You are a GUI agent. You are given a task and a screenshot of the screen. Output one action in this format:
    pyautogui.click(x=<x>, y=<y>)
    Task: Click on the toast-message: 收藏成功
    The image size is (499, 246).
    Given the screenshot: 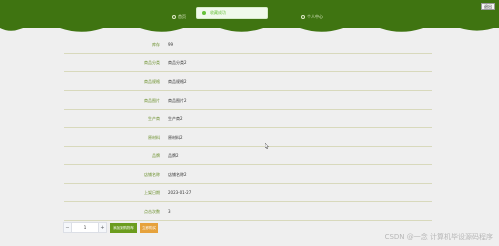 What is the action you would take?
    pyautogui.click(x=218, y=12)
    